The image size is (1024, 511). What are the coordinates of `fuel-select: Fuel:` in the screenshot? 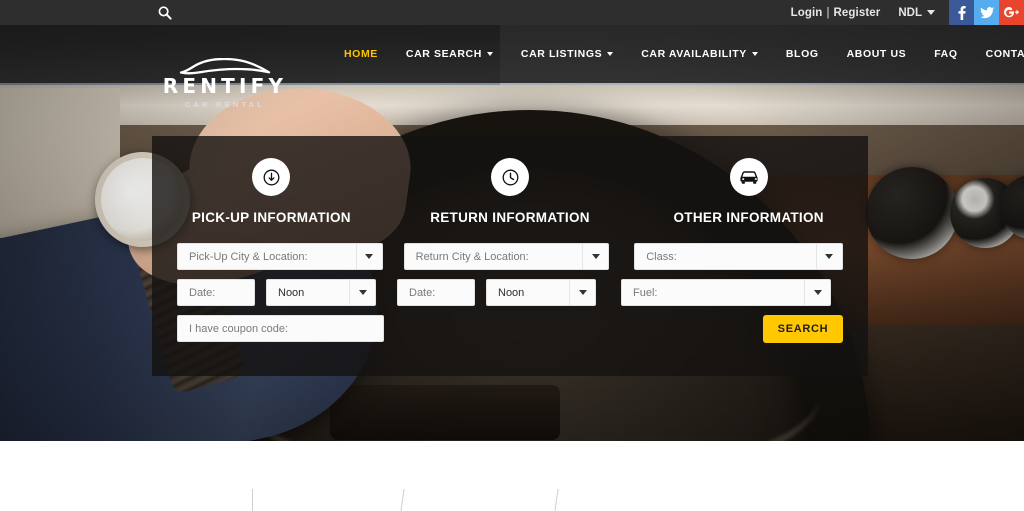 It's located at (726, 292).